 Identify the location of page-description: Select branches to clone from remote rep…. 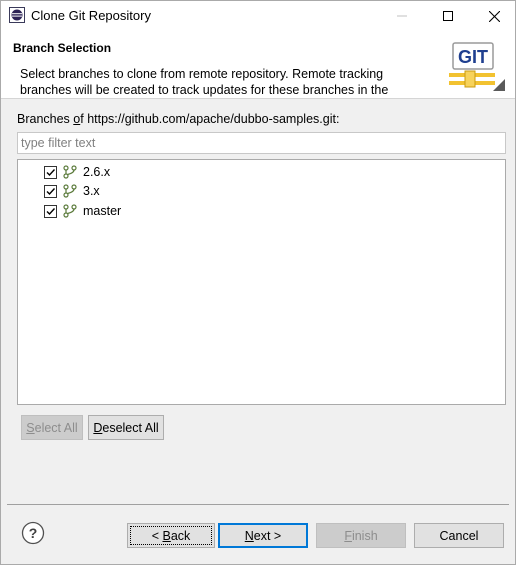
(204, 82).